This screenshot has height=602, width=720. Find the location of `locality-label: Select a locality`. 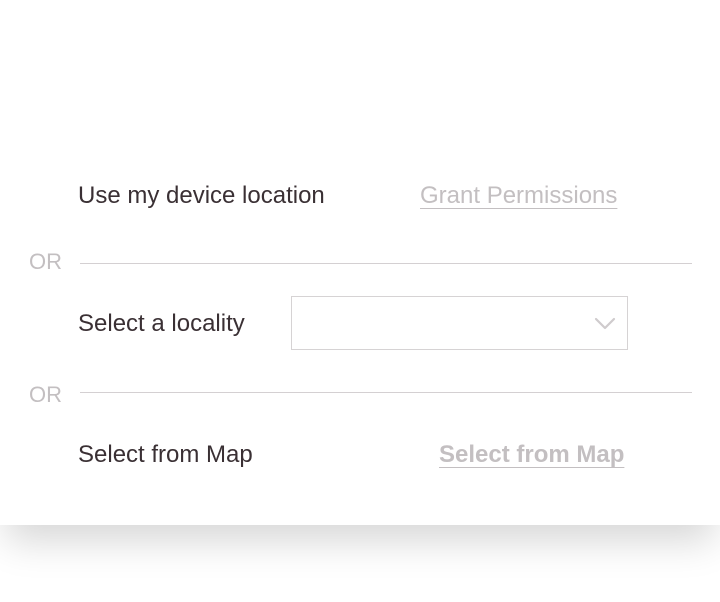

locality-label: Select a locality is located at coordinates (161, 323).